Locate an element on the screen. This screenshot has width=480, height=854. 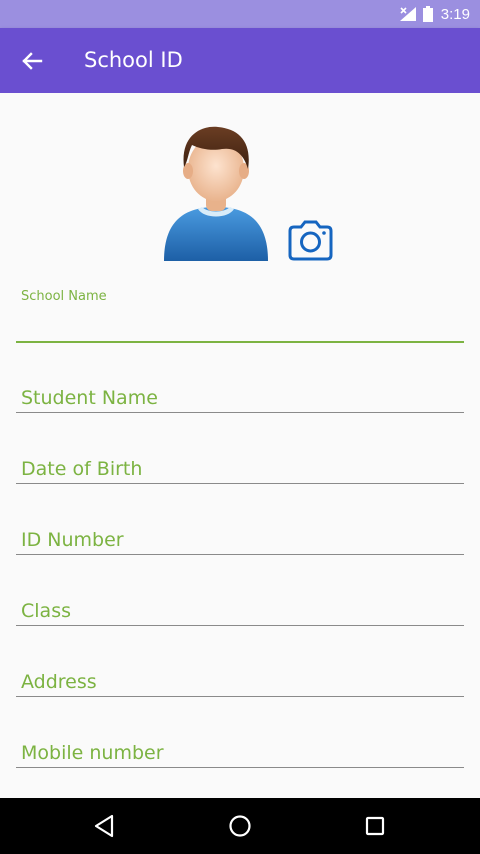
battery-icon is located at coordinates (427, 14).